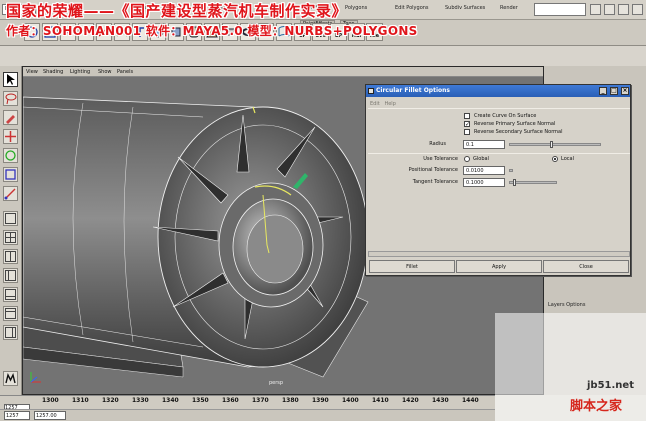  I want to click on axis-gizmo-icon, so click(35, 377).